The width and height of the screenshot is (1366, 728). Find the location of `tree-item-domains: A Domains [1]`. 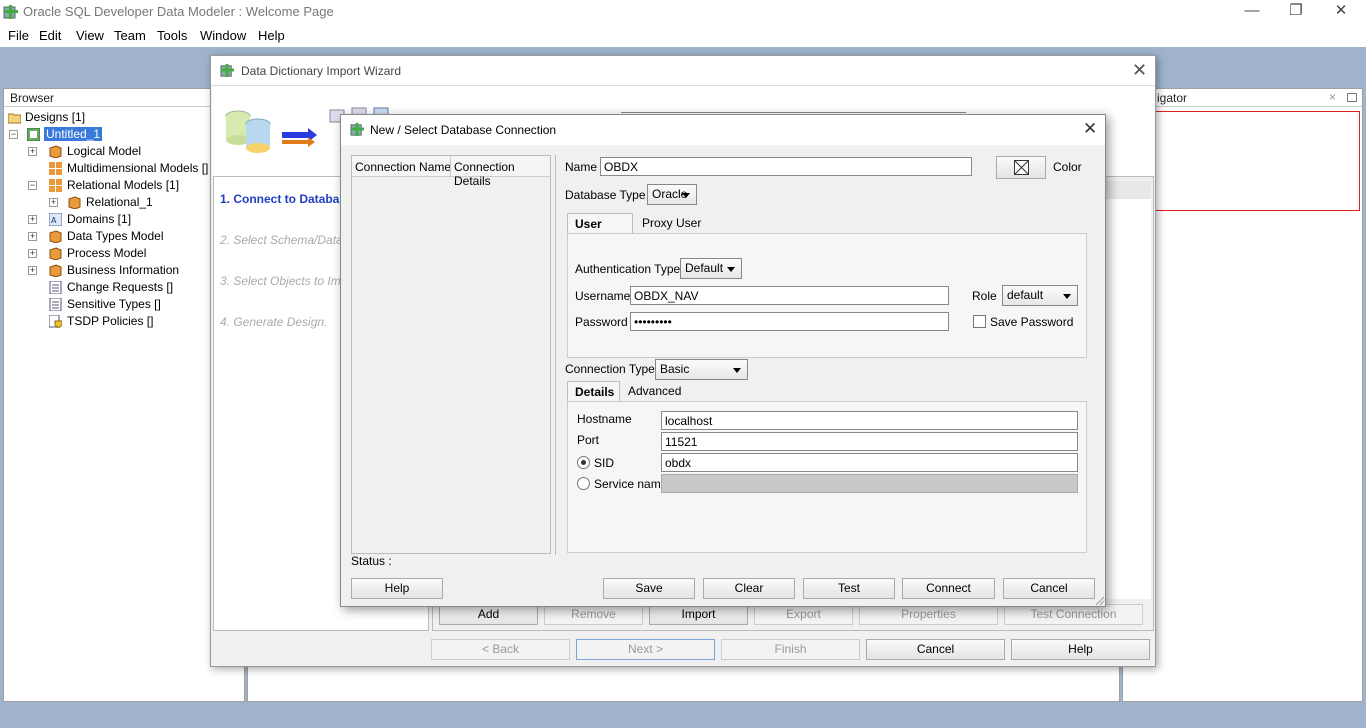

tree-item-domains: A Domains [1] is located at coordinates (90, 219).